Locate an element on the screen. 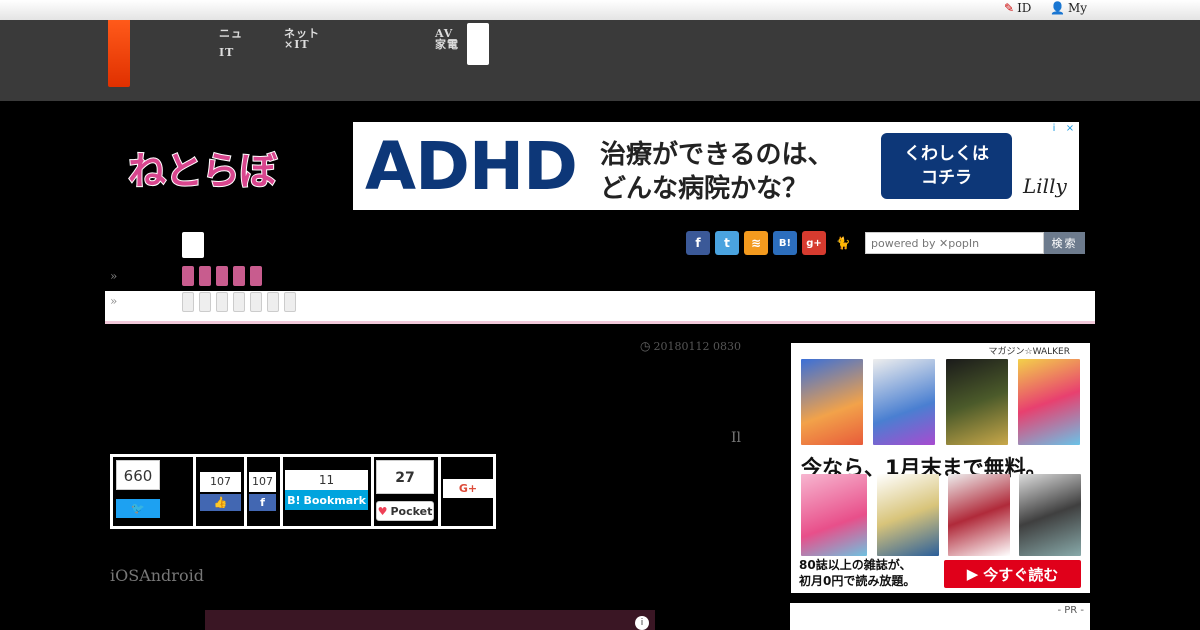  twitter-icon: 🐦 is located at coordinates (138, 508).